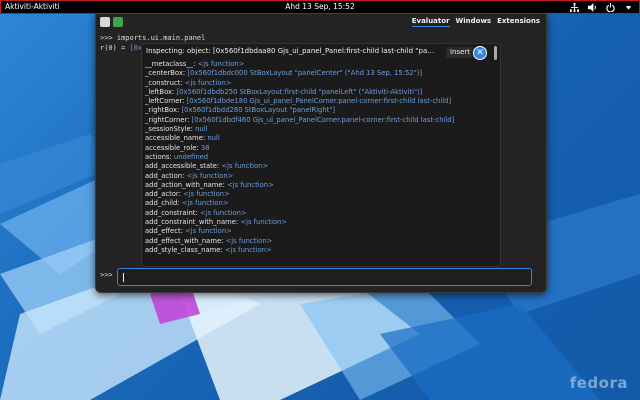 The width and height of the screenshot is (640, 400). Describe the element at coordinates (191, 157) in the screenshot. I see `property-value: undefined` at that location.